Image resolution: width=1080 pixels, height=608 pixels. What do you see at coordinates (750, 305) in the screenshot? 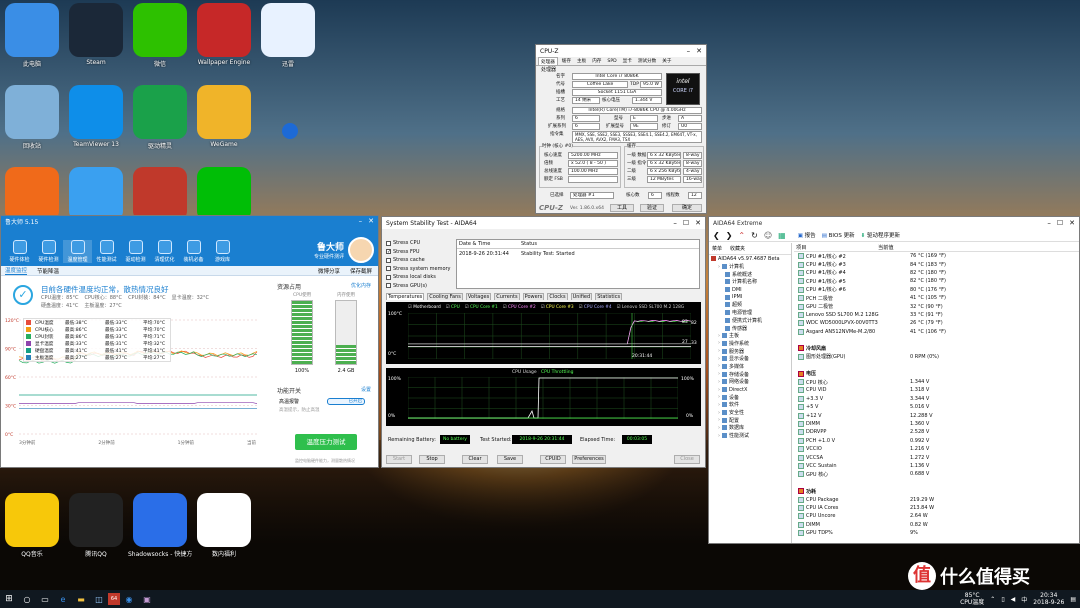
I see `tree-item: 超频` at bounding box center [750, 305].